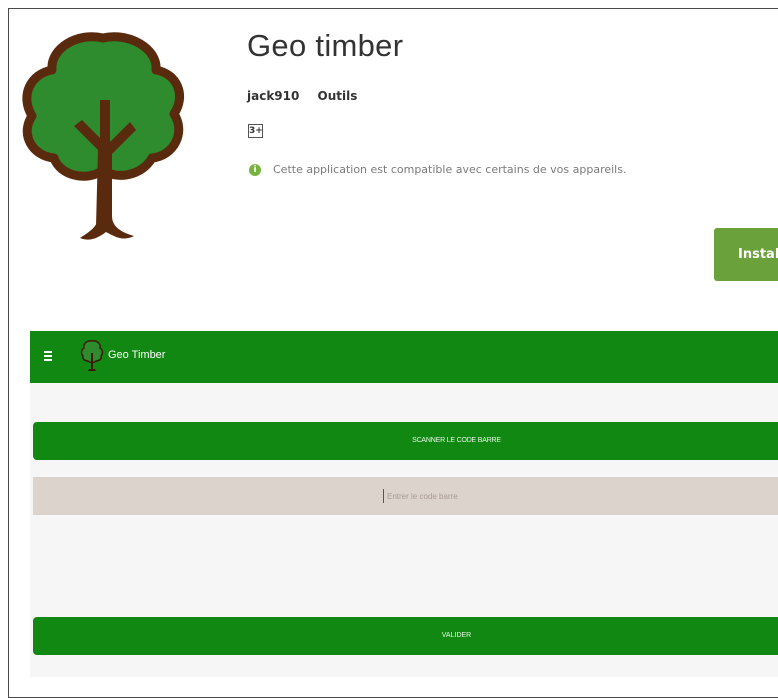  What do you see at coordinates (405, 636) in the screenshot?
I see `validate-button: VALIDER` at bounding box center [405, 636].